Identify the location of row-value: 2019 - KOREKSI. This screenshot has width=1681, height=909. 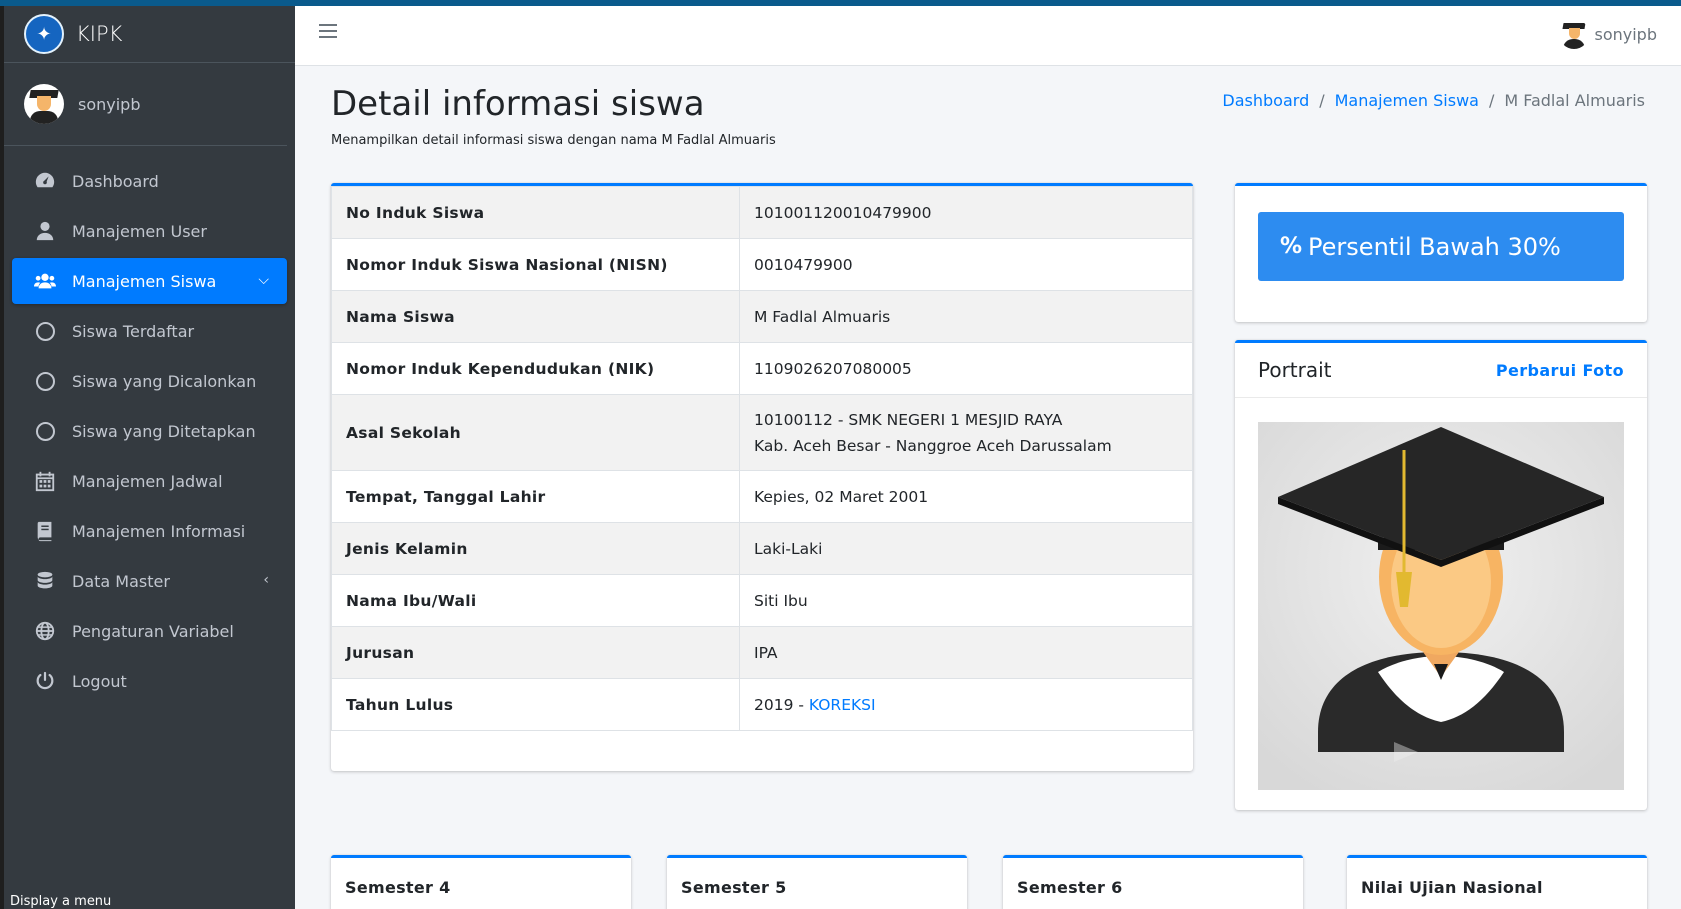
(966, 704).